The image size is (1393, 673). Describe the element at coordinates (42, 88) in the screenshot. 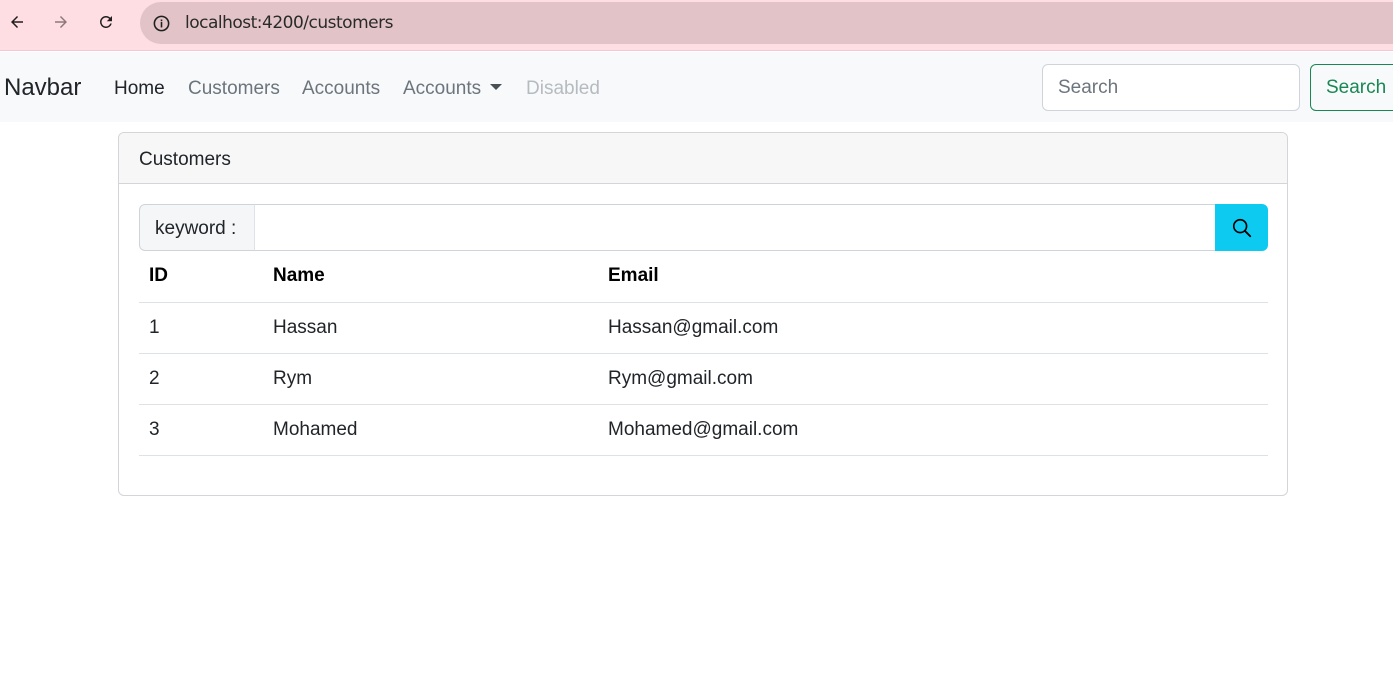

I see `navbar-brand: Navbar` at that location.